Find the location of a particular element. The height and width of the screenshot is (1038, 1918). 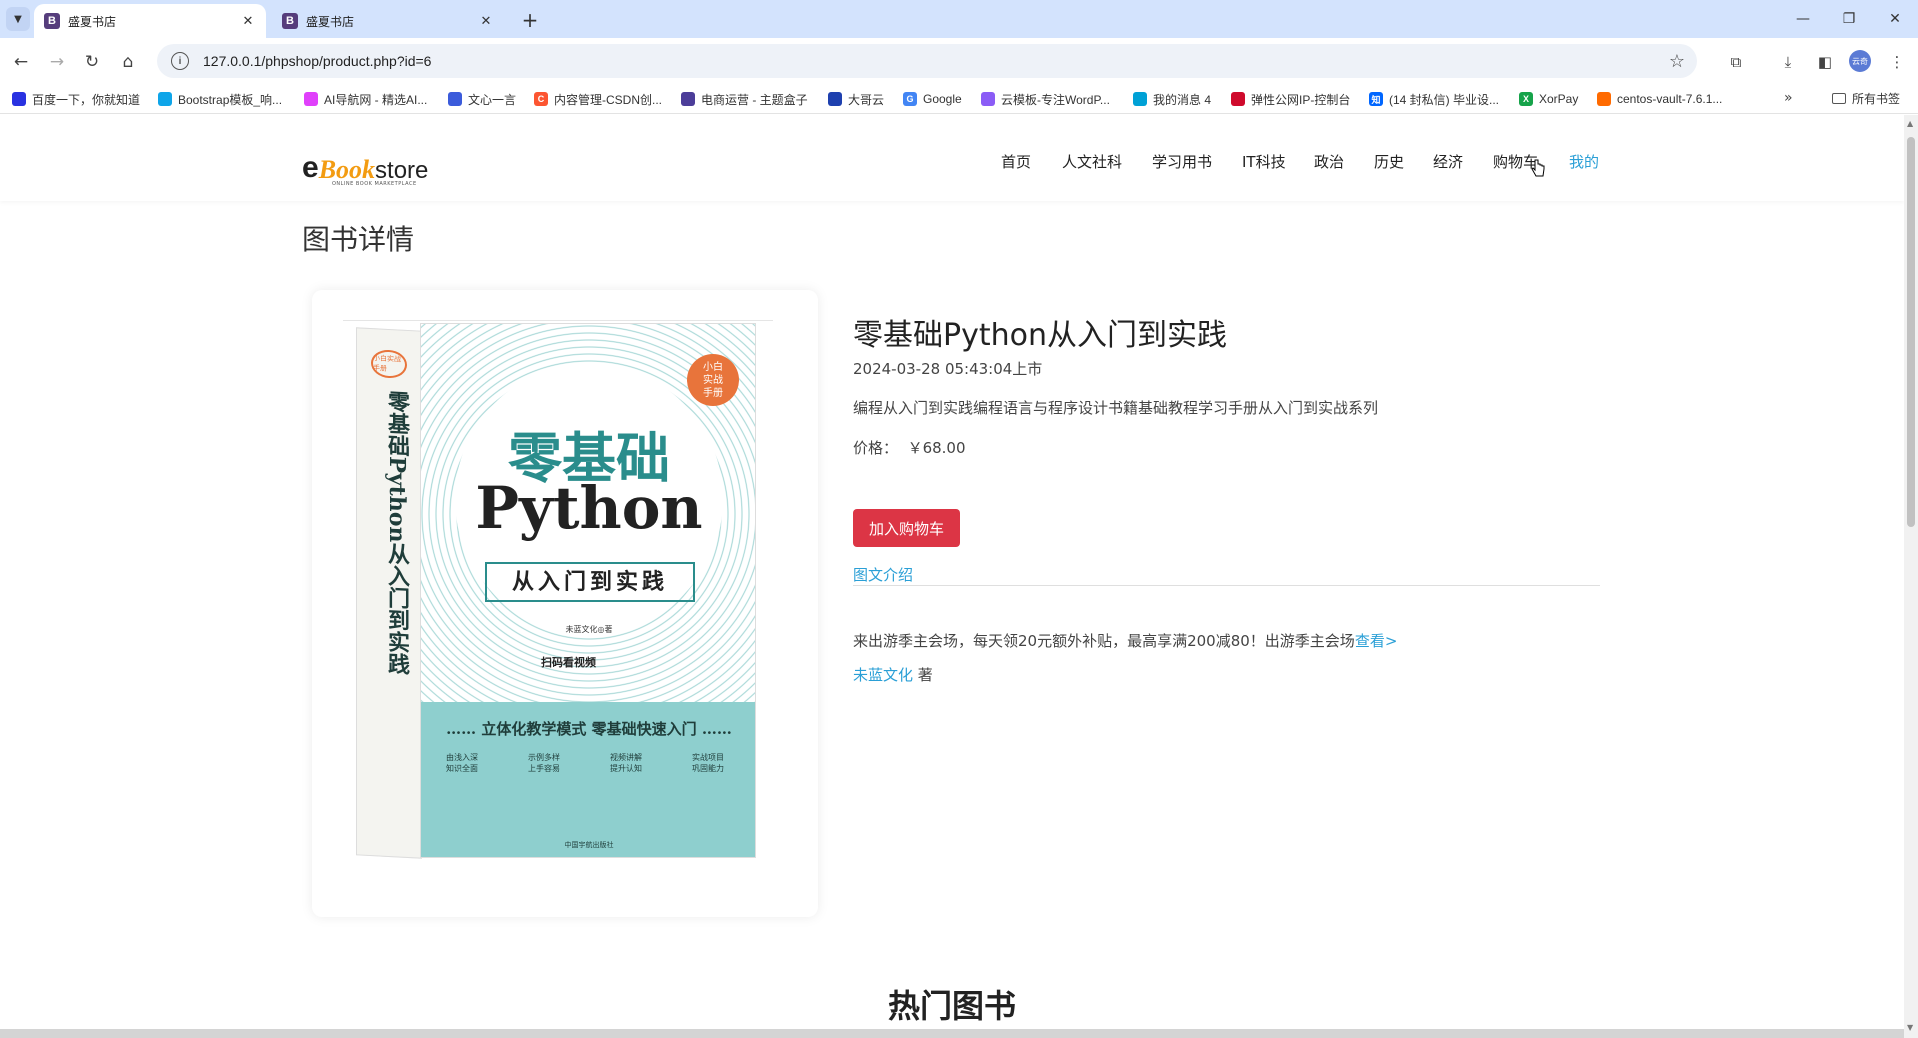

taskbar-edge is located at coordinates (952, 1033).